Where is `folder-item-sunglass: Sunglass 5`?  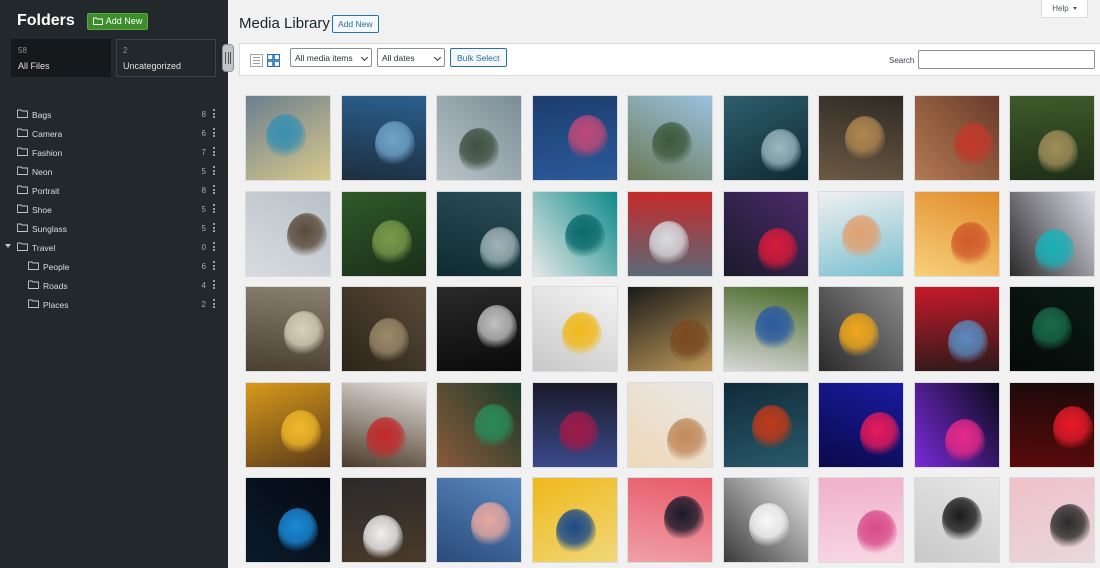 folder-item-sunglass: Sunglass 5 is located at coordinates (114, 228).